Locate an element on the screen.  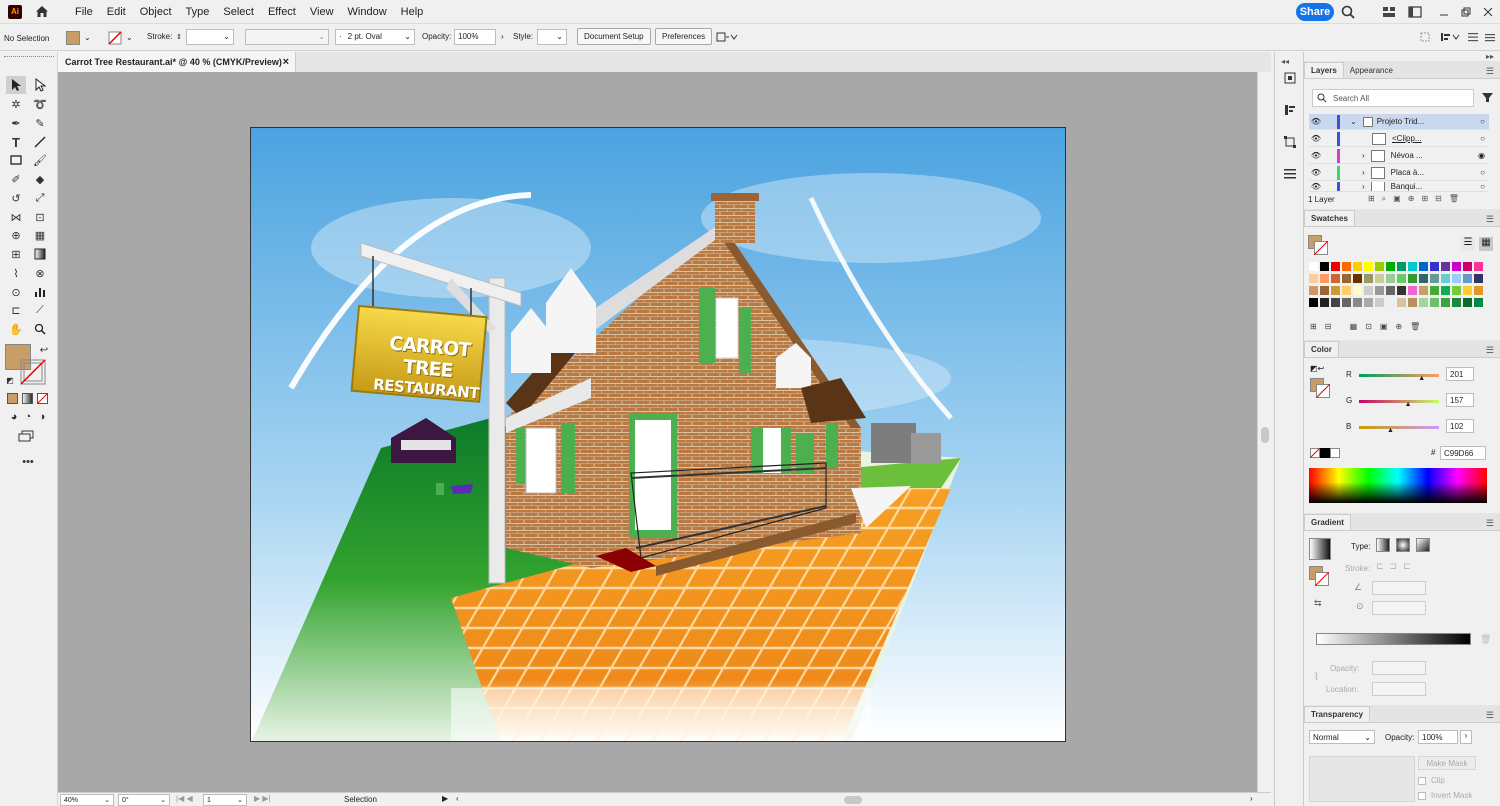
none-black-white-swatches is located at coordinates (1325, 453).